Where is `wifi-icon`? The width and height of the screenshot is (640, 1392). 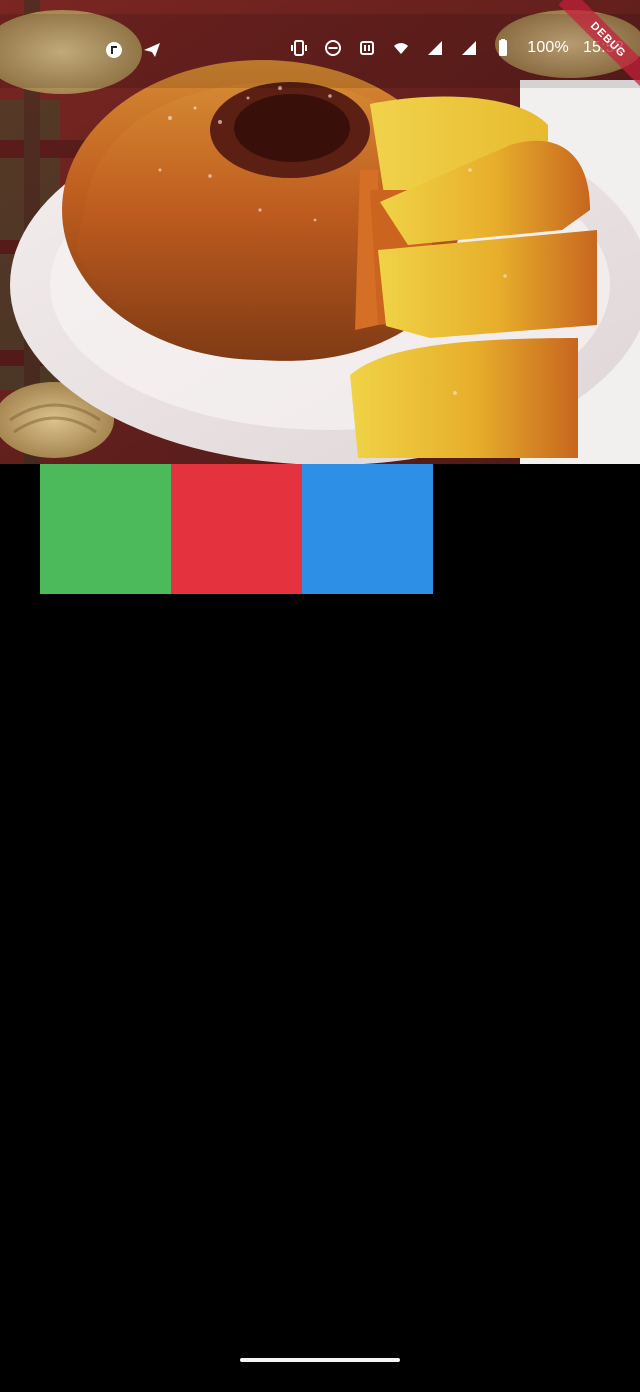
wifi-icon is located at coordinates (401, 48).